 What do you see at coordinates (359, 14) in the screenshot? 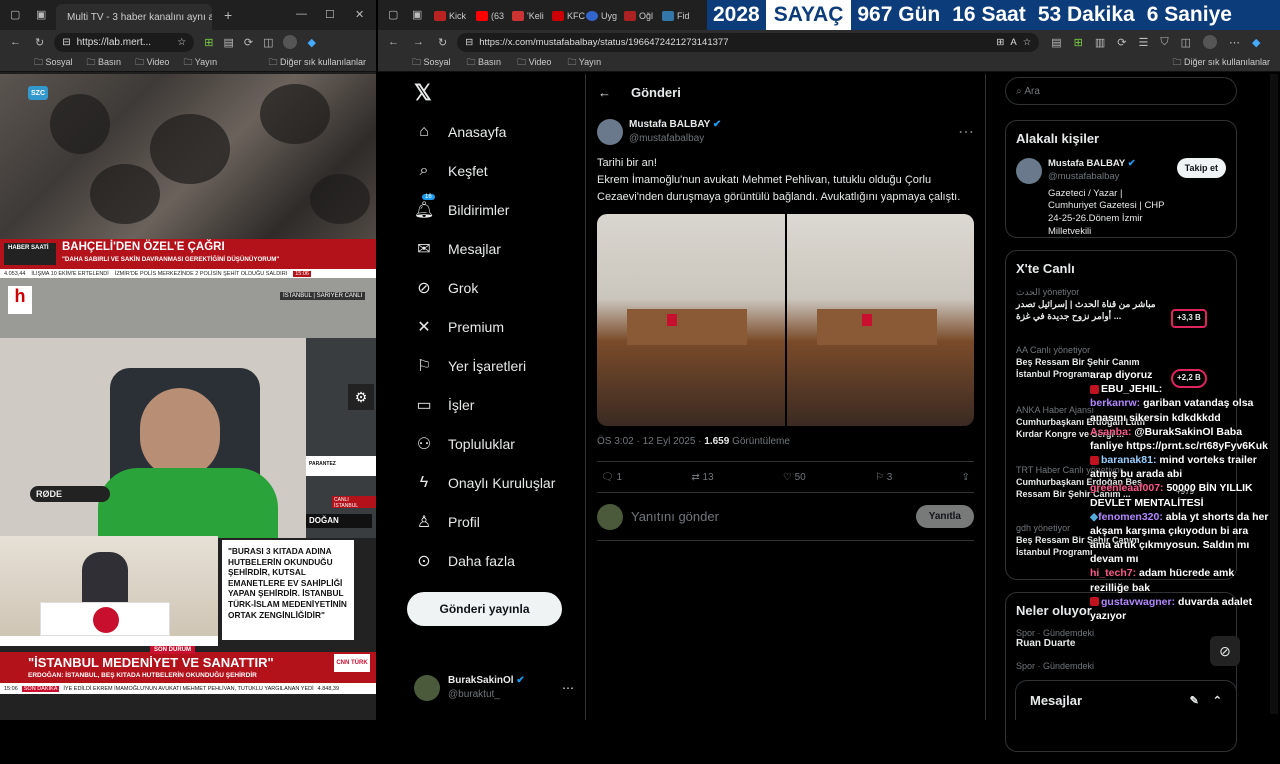
I see `close-window-icon: ✕` at bounding box center [359, 14].